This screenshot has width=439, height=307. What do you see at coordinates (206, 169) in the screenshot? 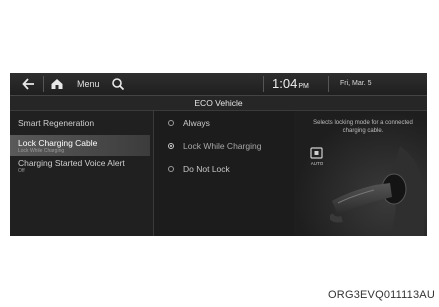
I see `option-label: Do Not Lock` at bounding box center [206, 169].